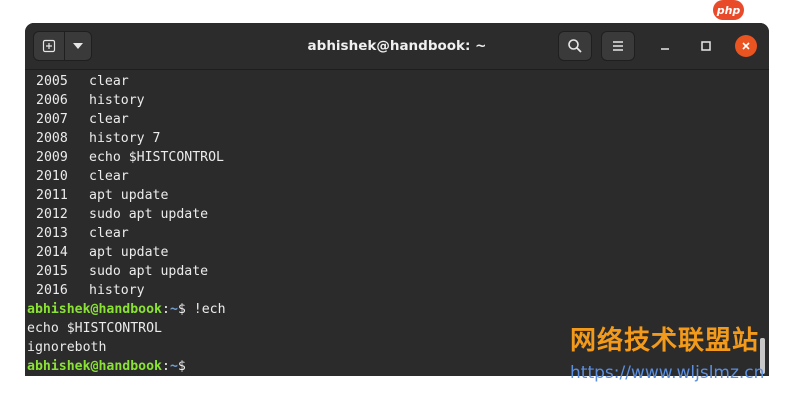 This screenshot has height=405, width=795. I want to click on history-line: 2014 apt update, so click(130, 252).